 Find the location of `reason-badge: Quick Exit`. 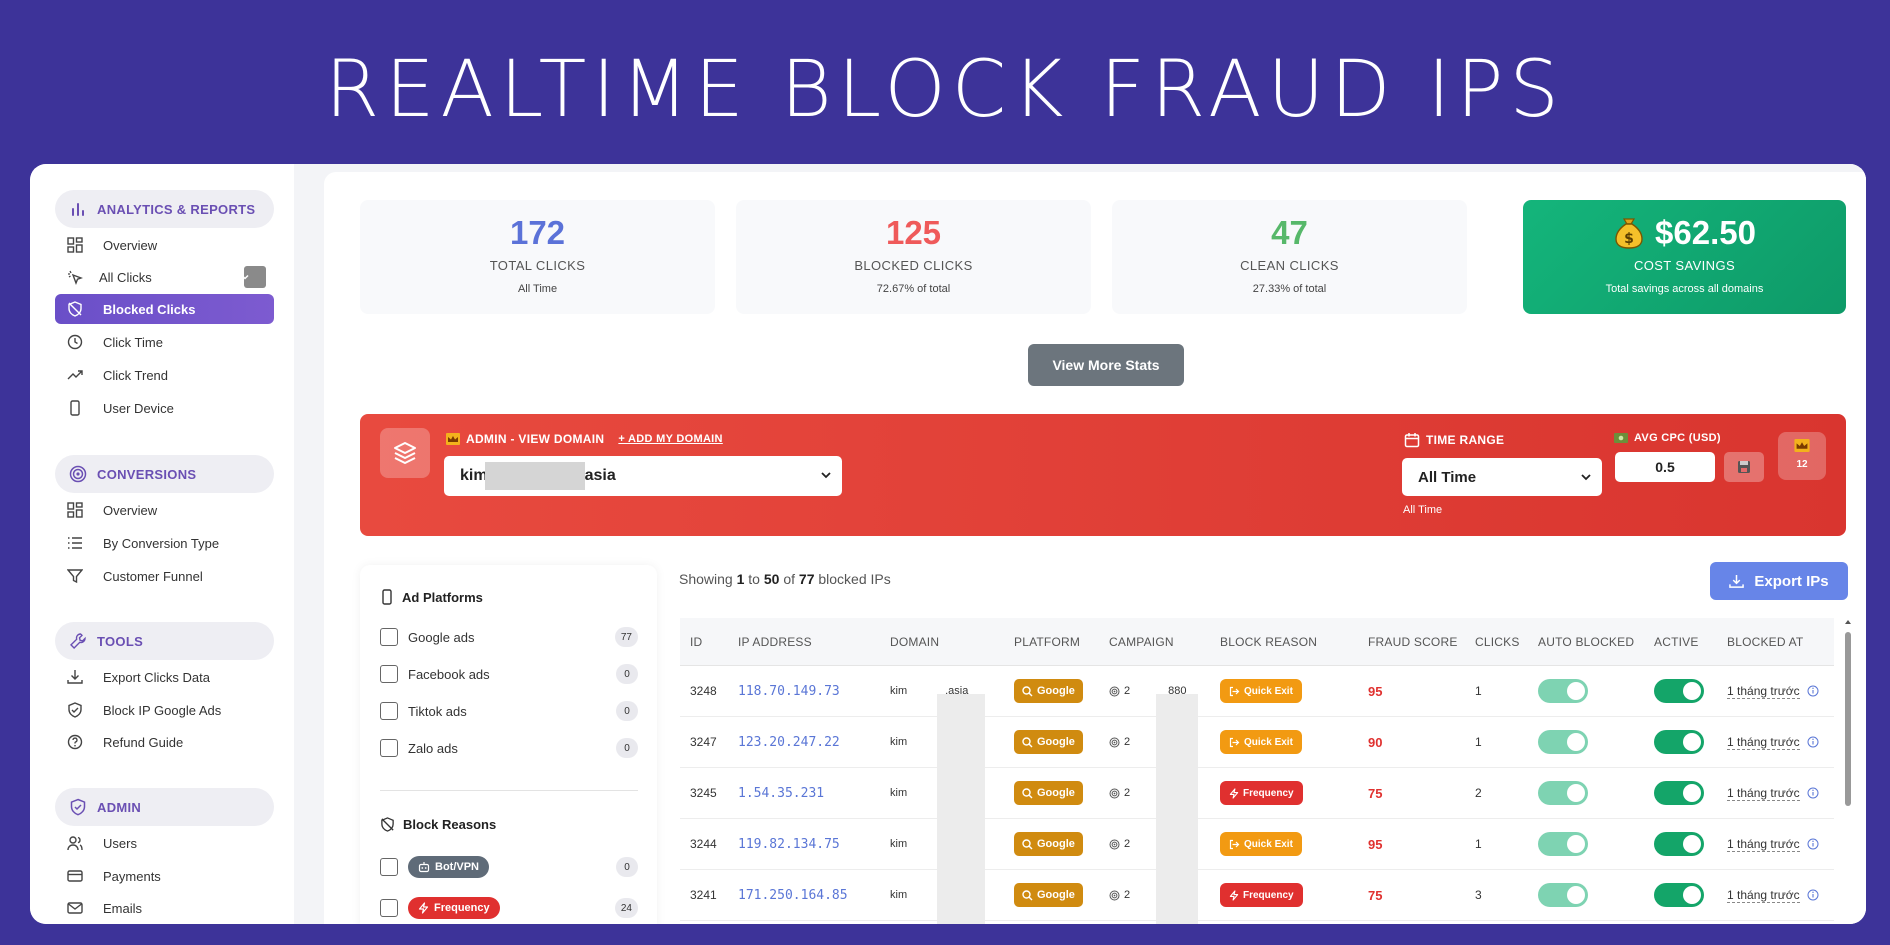

reason-badge: Quick Exit is located at coordinates (1261, 691).